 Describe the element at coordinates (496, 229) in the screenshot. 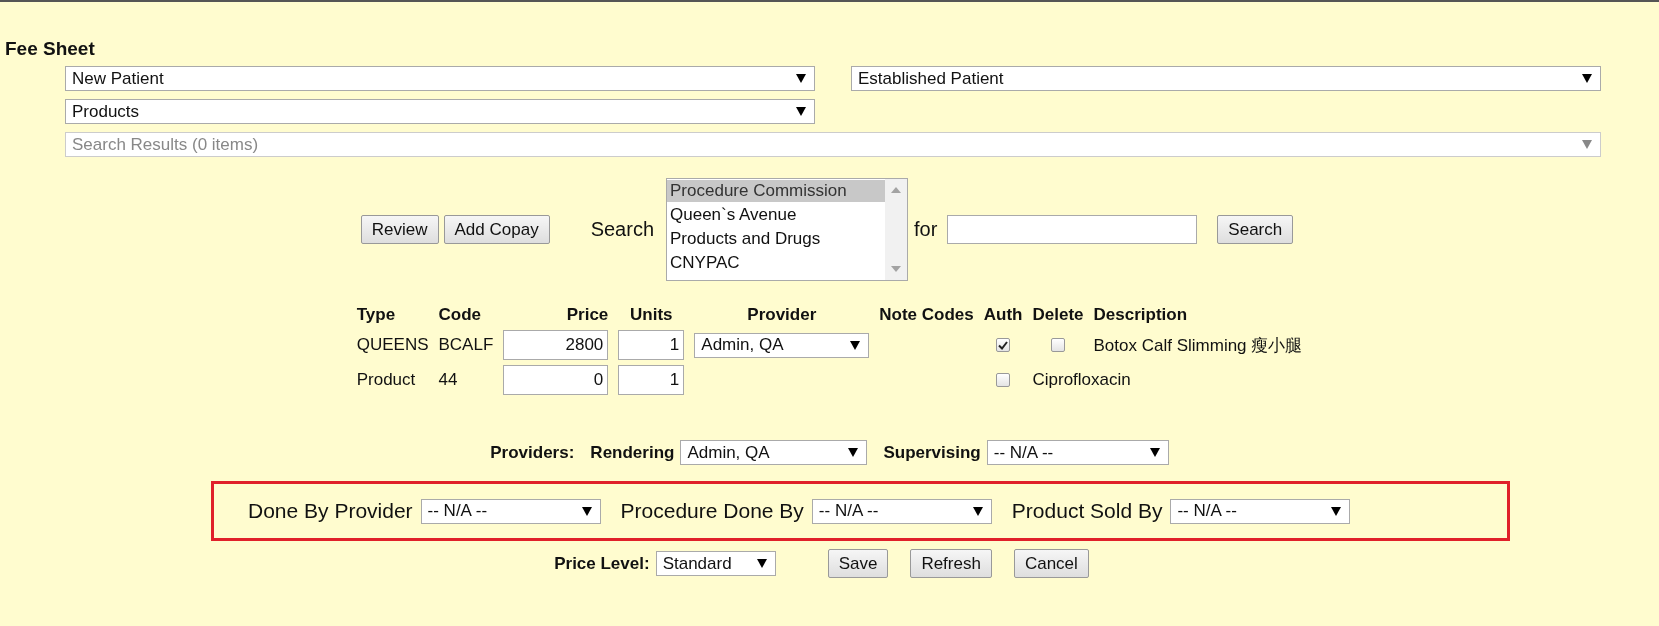

I see `action-button: Add Copay` at that location.